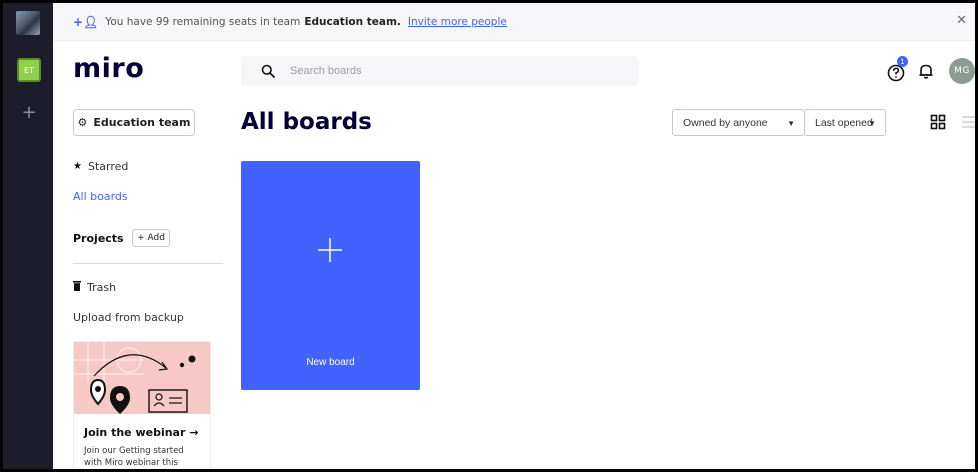 The width and height of the screenshot is (978, 472). What do you see at coordinates (330, 250) in the screenshot?
I see `plus-icon` at bounding box center [330, 250].